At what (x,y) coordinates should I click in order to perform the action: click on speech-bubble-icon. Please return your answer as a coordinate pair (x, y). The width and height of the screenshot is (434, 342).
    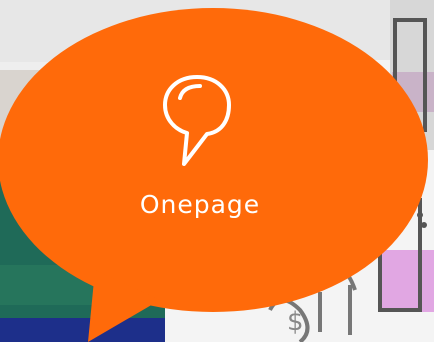
    Looking at the image, I should click on (197, 120).